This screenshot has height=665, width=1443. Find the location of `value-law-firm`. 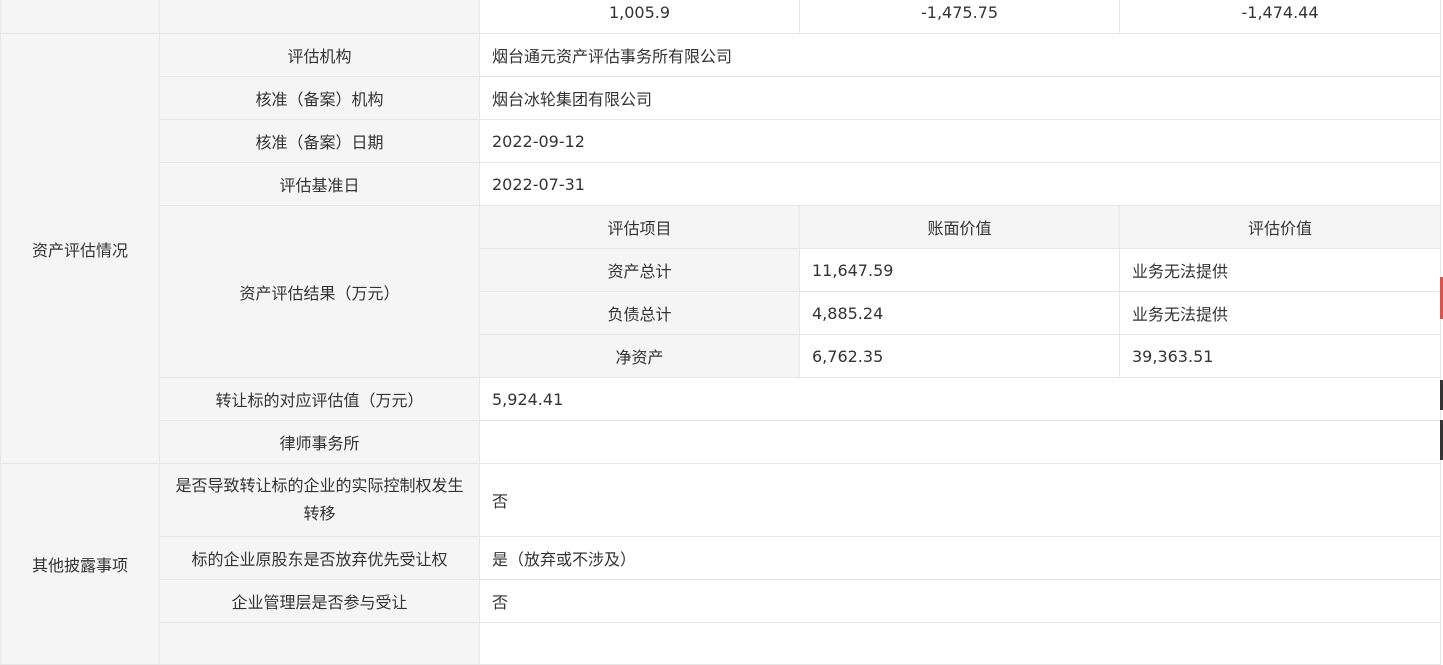

value-law-firm is located at coordinates (960, 442).